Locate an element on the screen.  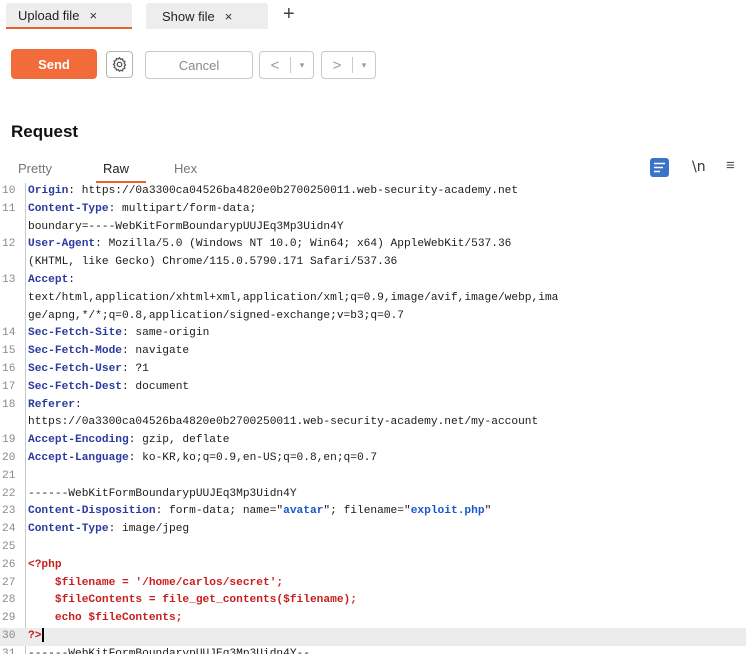
code-line: 24 Content-Type: image/jpeg is located at coordinates (373, 530).